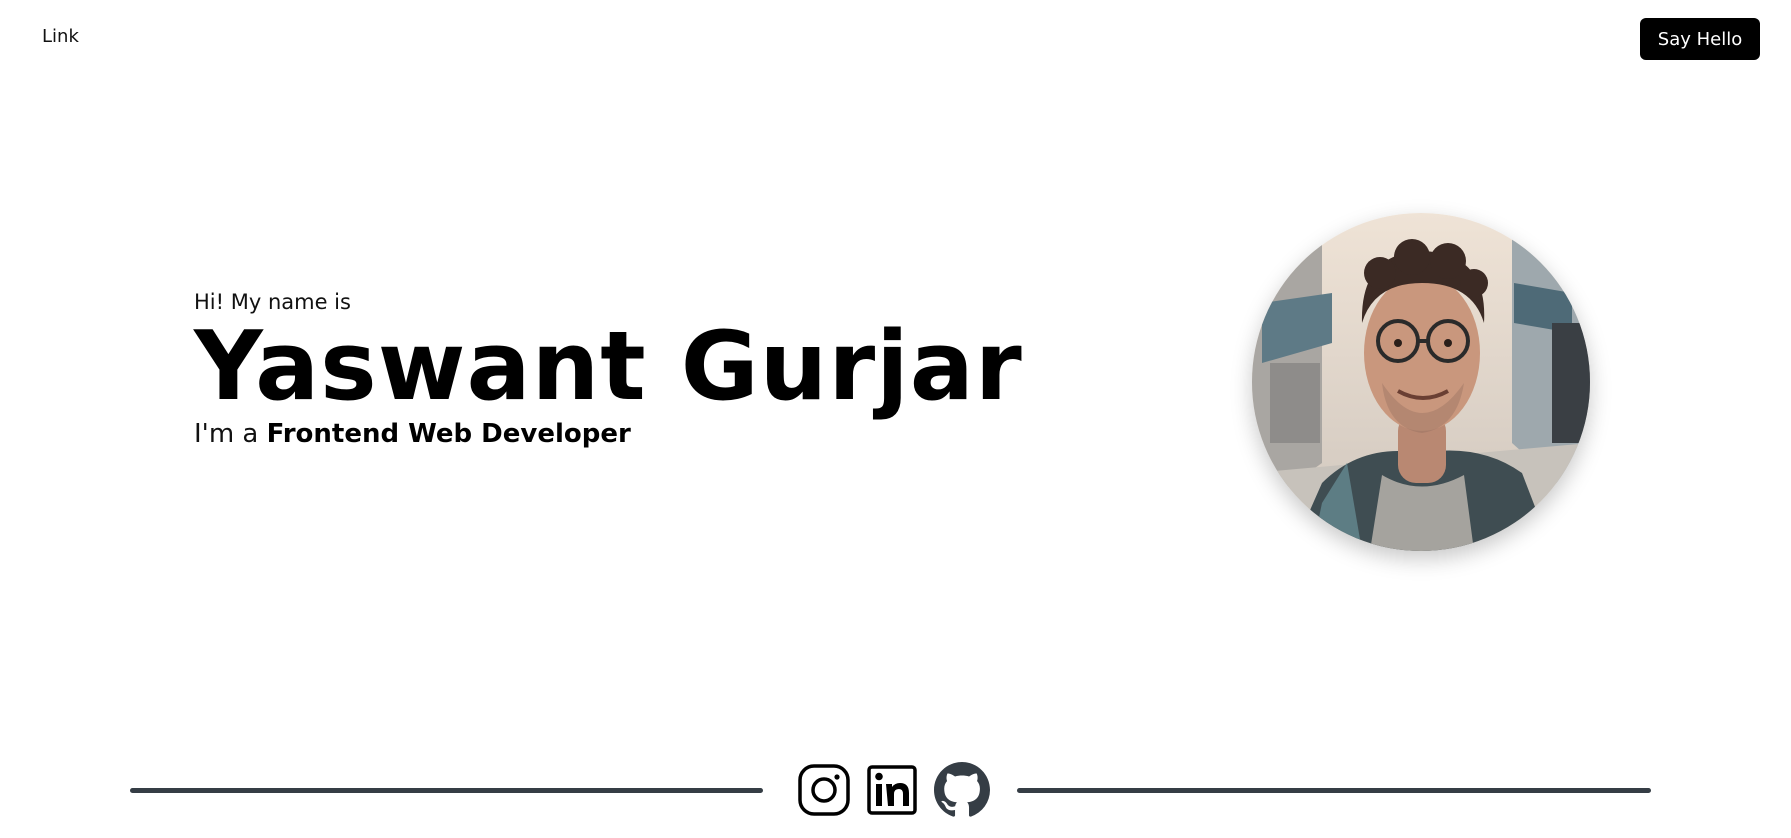  I want to click on github-icon, so click(962, 789).